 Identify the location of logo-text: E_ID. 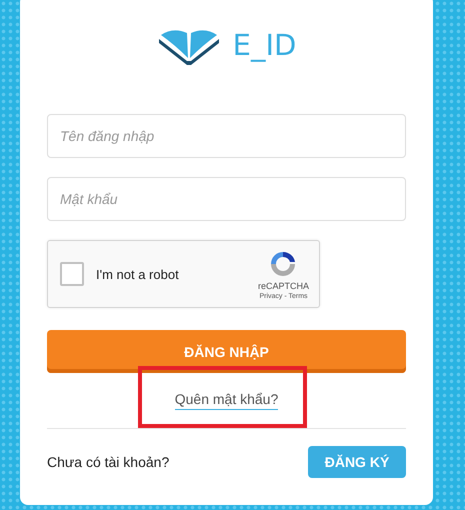
(264, 45).